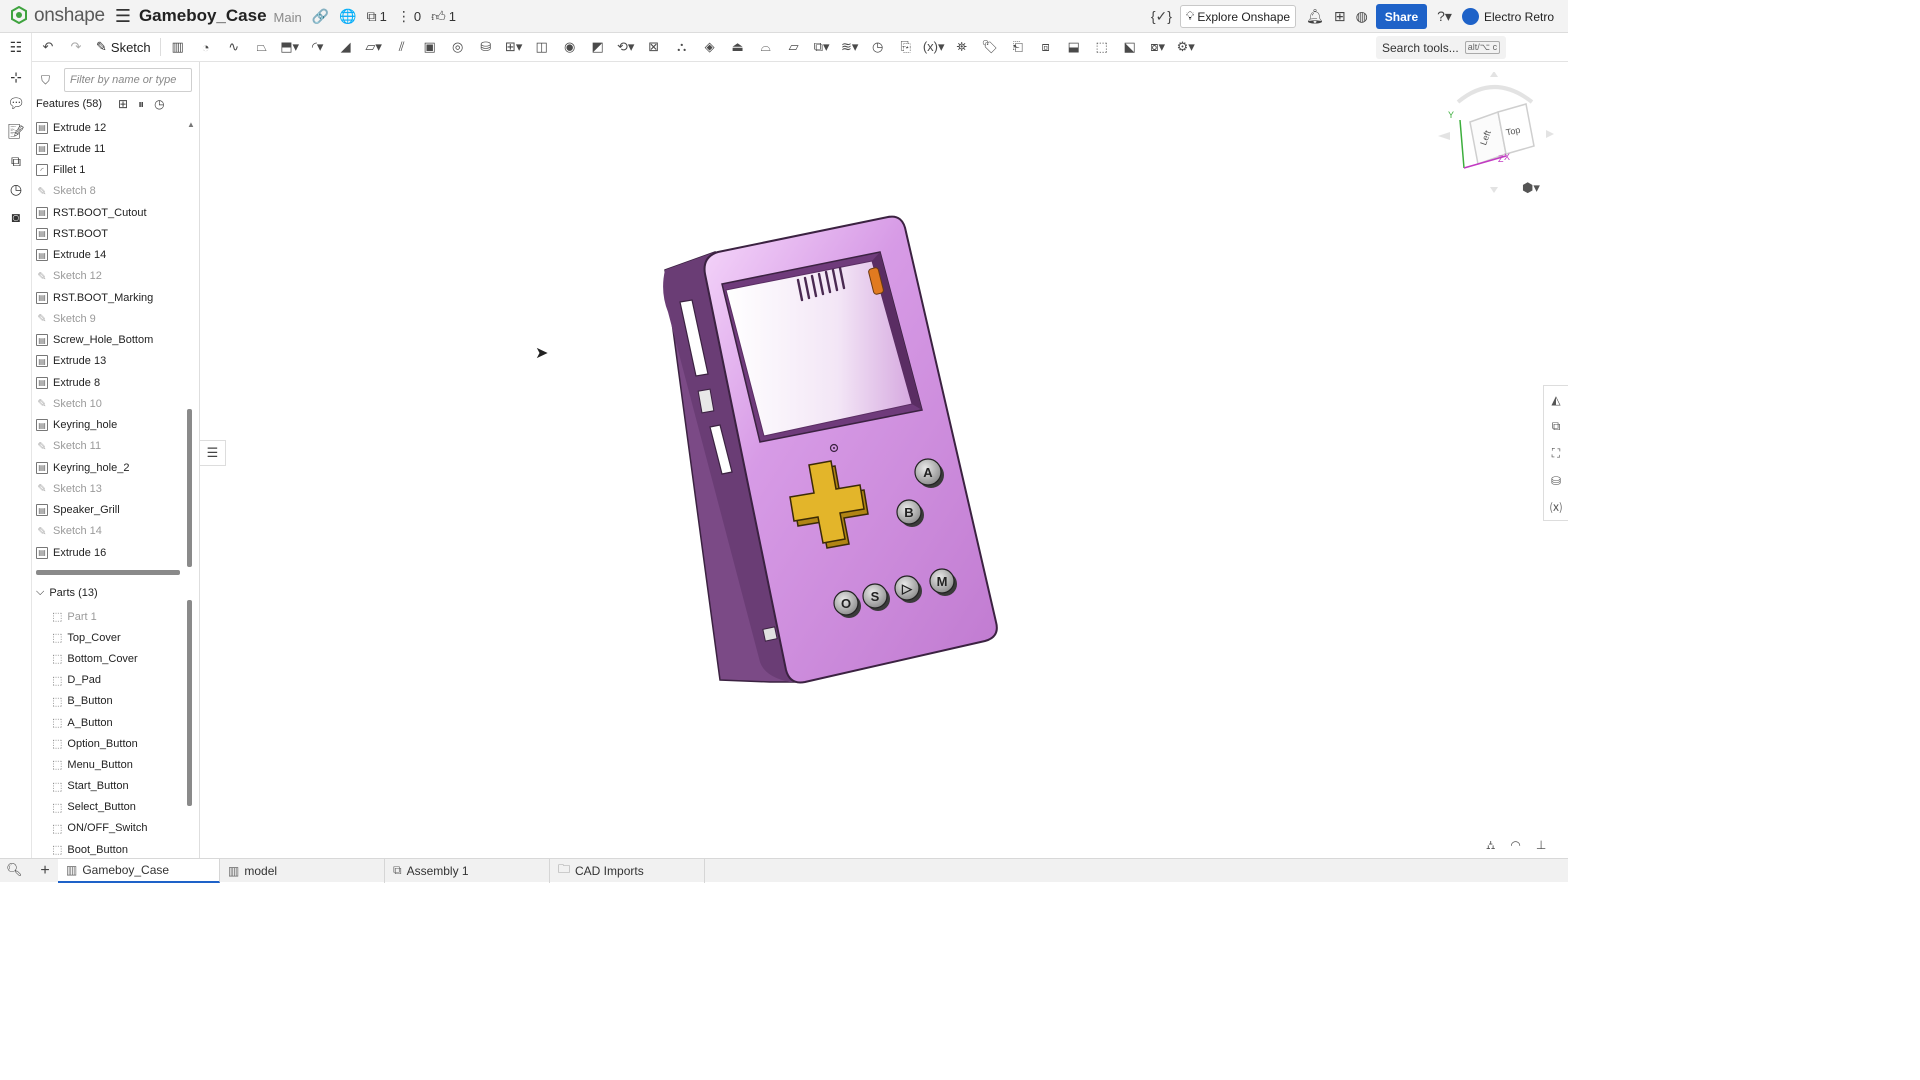 The image size is (1920, 1080). Describe the element at coordinates (878, 47) in the screenshot. I see `measure-icon: ◷` at that location.